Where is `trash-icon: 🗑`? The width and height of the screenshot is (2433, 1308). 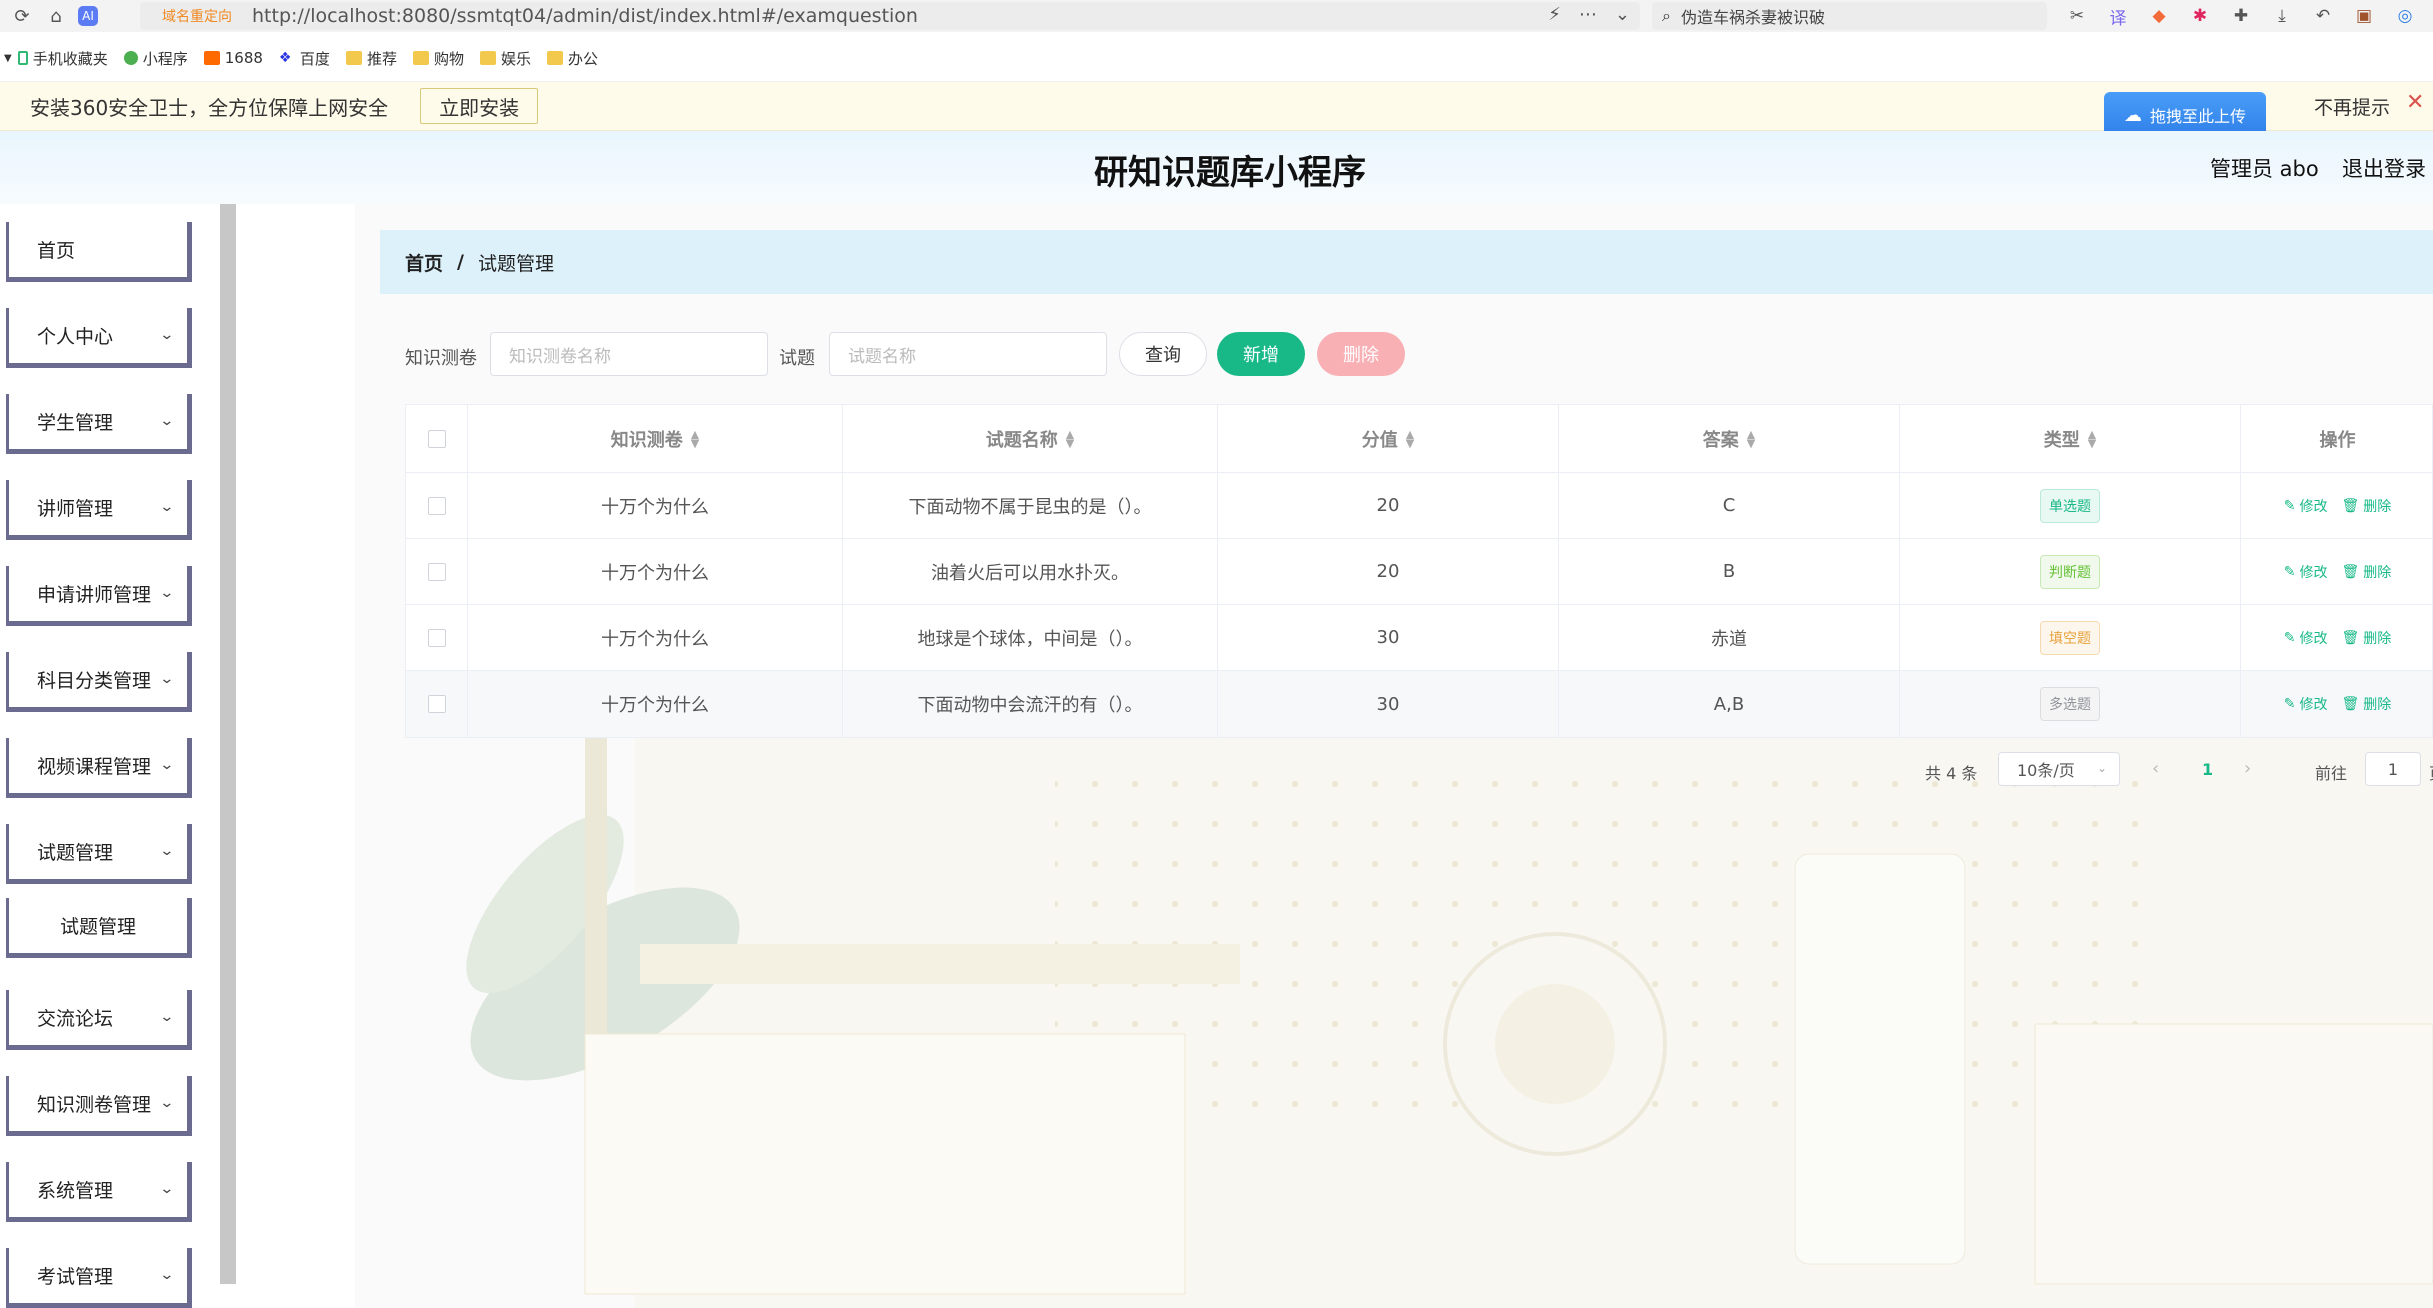 trash-icon: 🗑 is located at coordinates (2350, 571).